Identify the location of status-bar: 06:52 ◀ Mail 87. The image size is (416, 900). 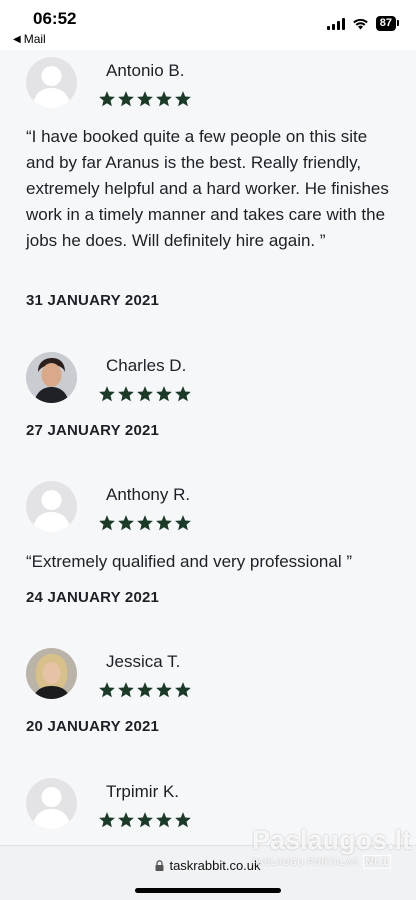
(208, 25).